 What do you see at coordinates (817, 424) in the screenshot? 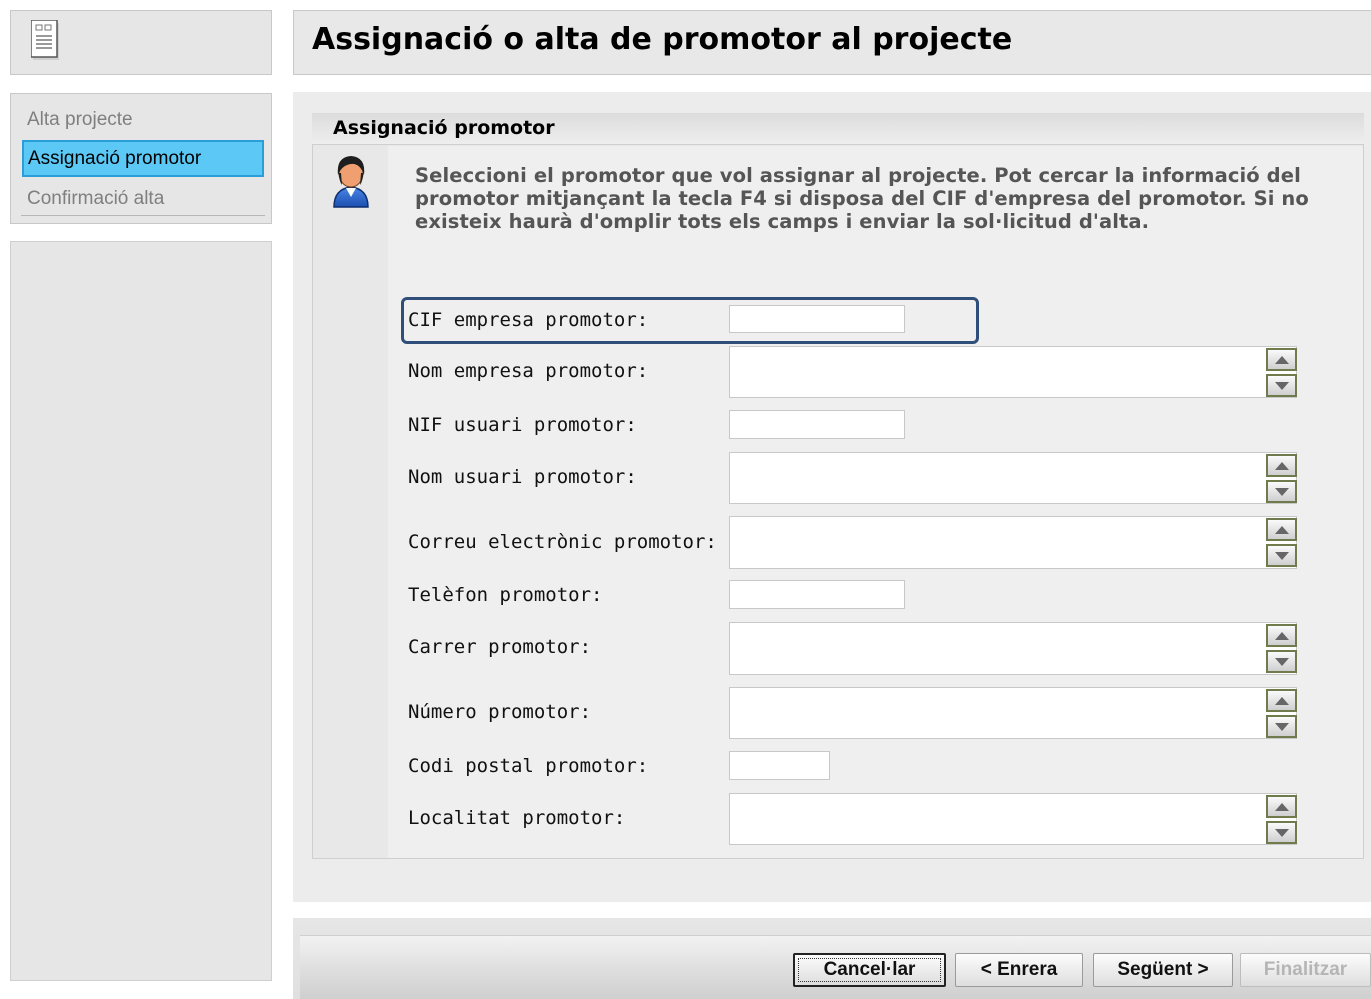
I see `nif-usuari-input` at bounding box center [817, 424].